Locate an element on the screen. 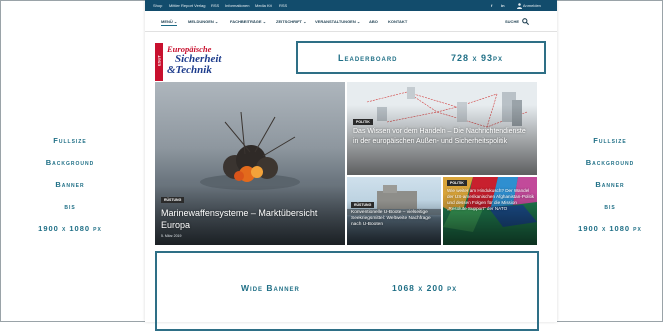 The width and height of the screenshot is (663, 331). search-icon is located at coordinates (526, 22).